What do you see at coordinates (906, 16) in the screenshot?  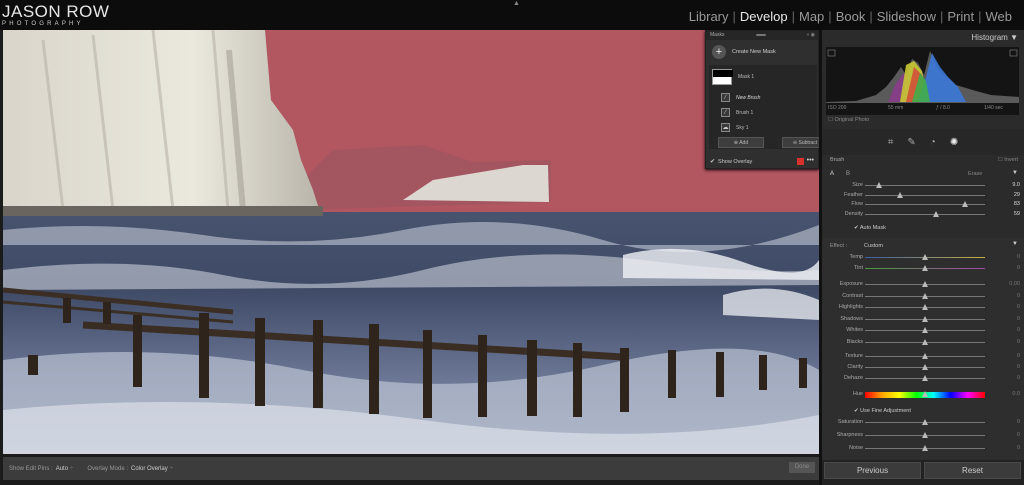 I see `module-slideshow: Slideshow` at bounding box center [906, 16].